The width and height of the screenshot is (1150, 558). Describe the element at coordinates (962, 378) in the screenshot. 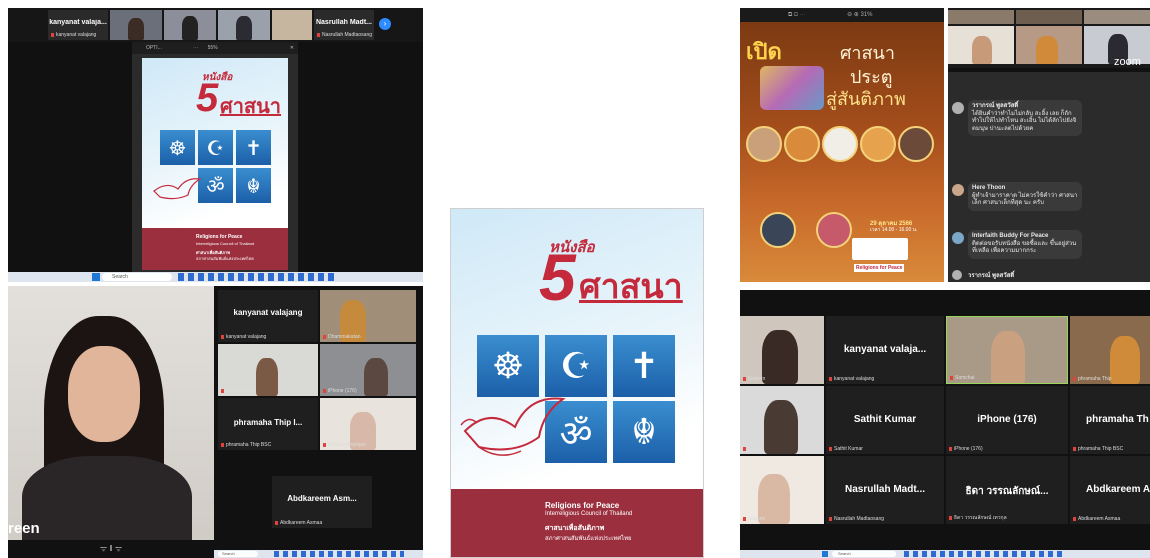

I see `participant-label: Somchai` at that location.